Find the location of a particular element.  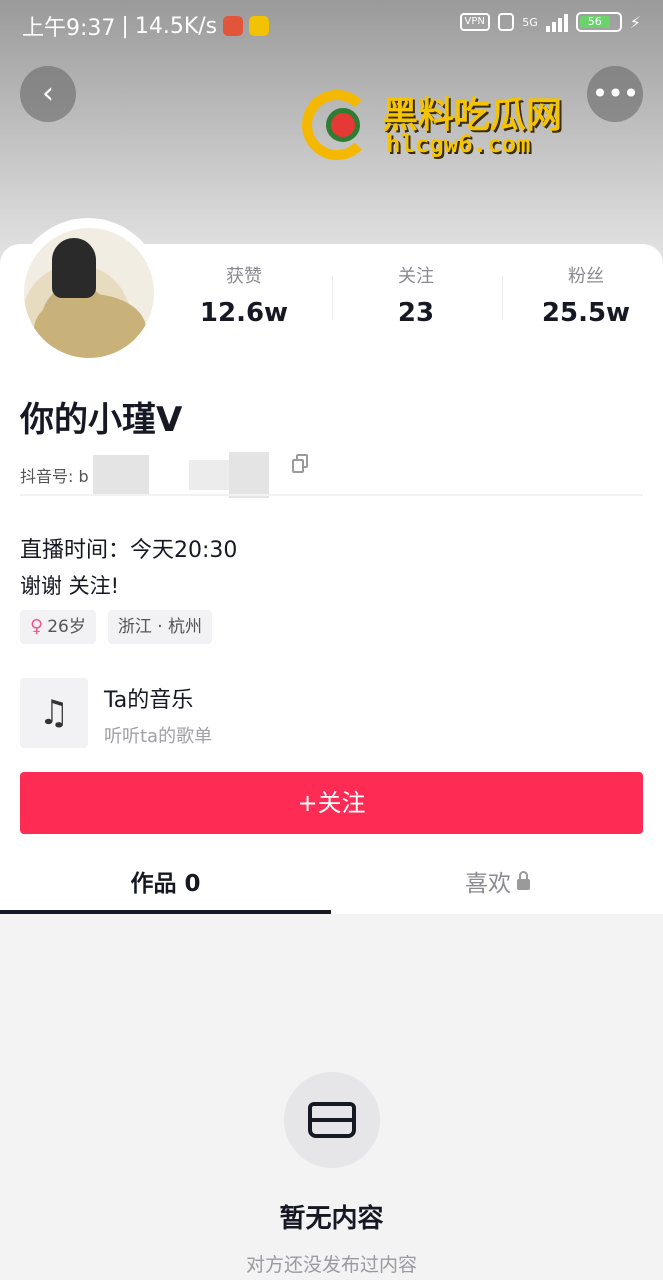

more-button: ••• is located at coordinates (615, 94).